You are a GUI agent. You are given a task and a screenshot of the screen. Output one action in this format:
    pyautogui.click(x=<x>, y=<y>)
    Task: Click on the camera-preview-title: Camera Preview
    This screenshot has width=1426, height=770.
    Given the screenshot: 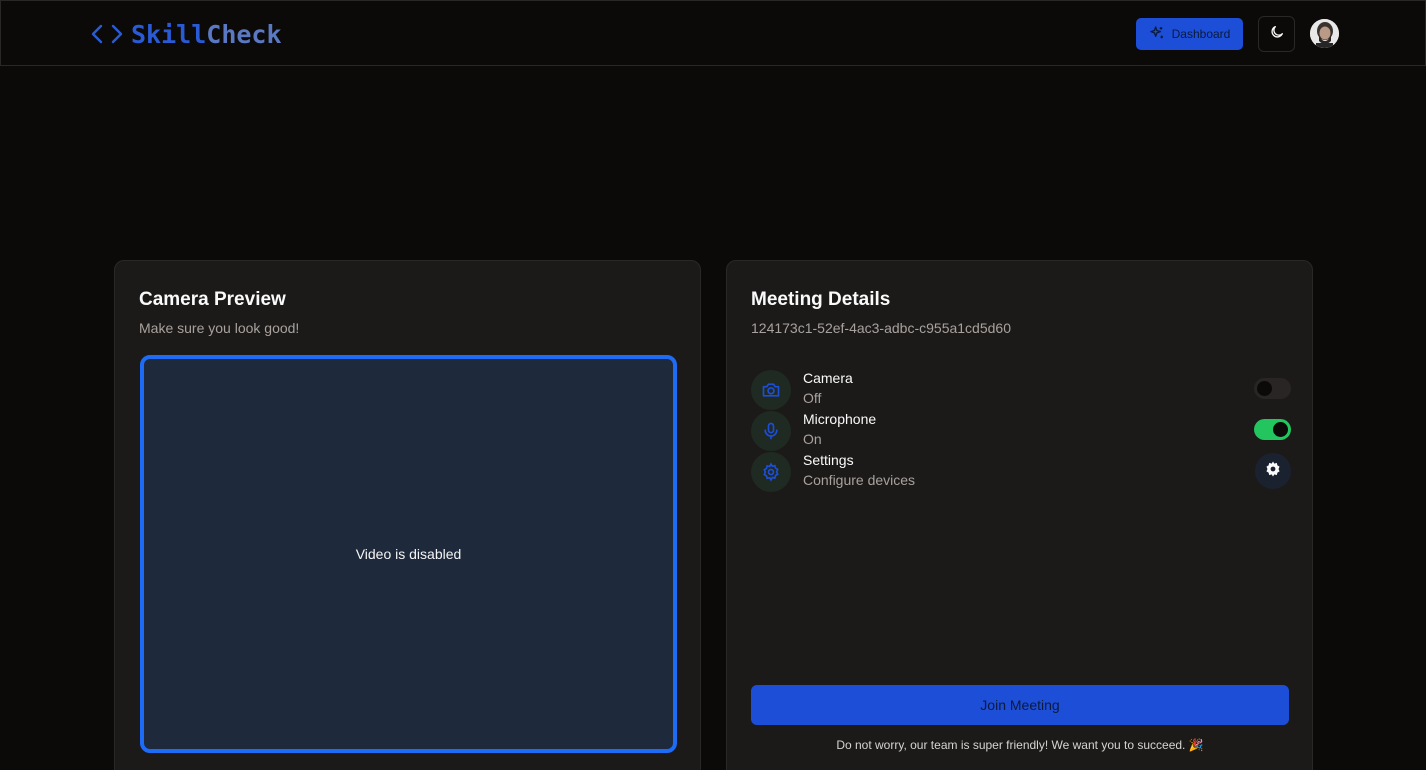 What is the action you would take?
    pyautogui.click(x=212, y=299)
    